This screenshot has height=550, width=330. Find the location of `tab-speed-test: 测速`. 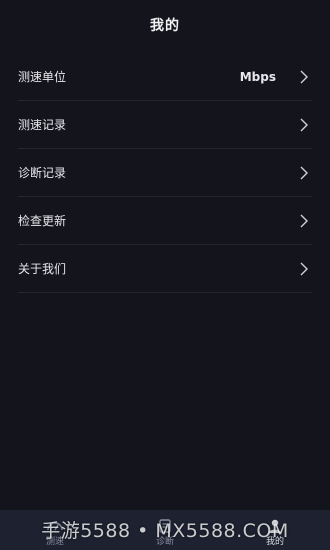

tab-speed-test: 测速 is located at coordinates (55, 530).